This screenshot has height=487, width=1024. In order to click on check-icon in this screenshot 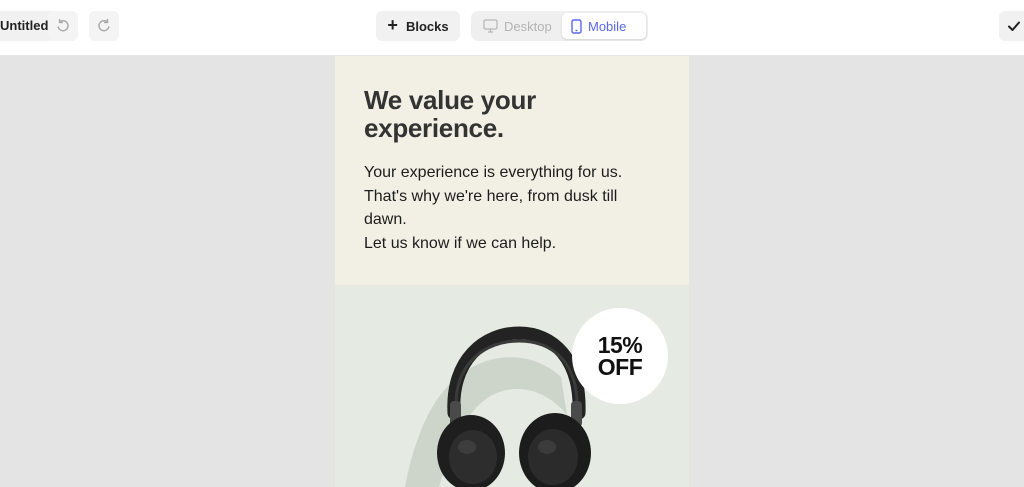, I will do `click(1014, 26)`.